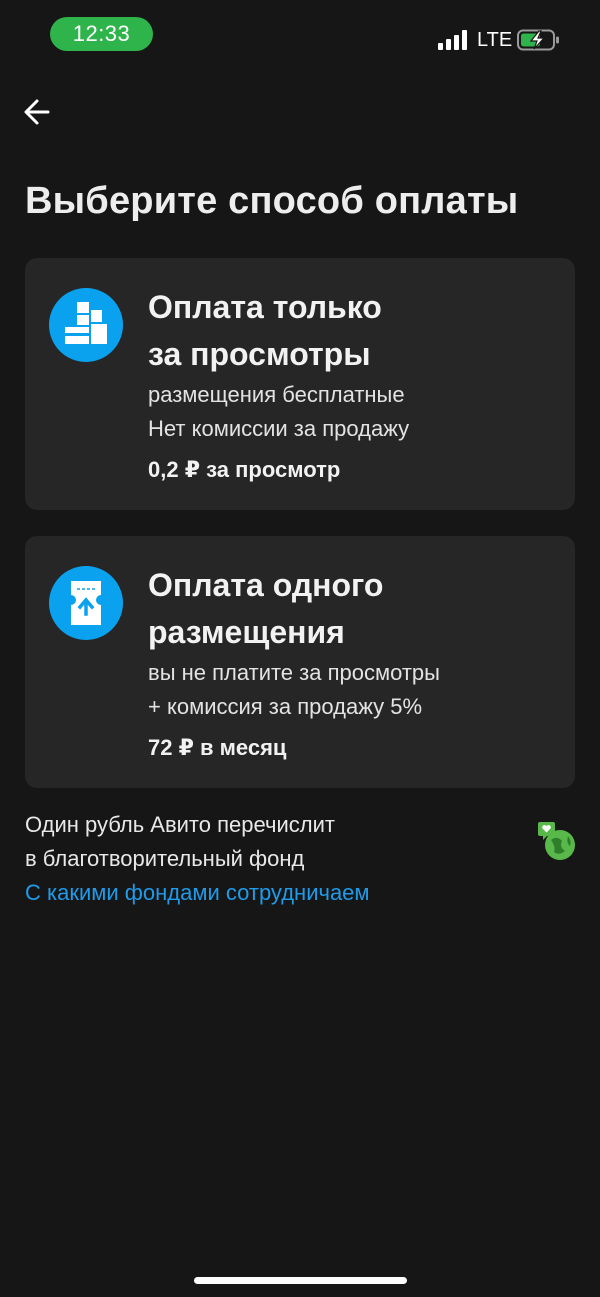 The image size is (600, 1297). What do you see at coordinates (539, 40) in the screenshot?
I see `battery-charging-icon` at bounding box center [539, 40].